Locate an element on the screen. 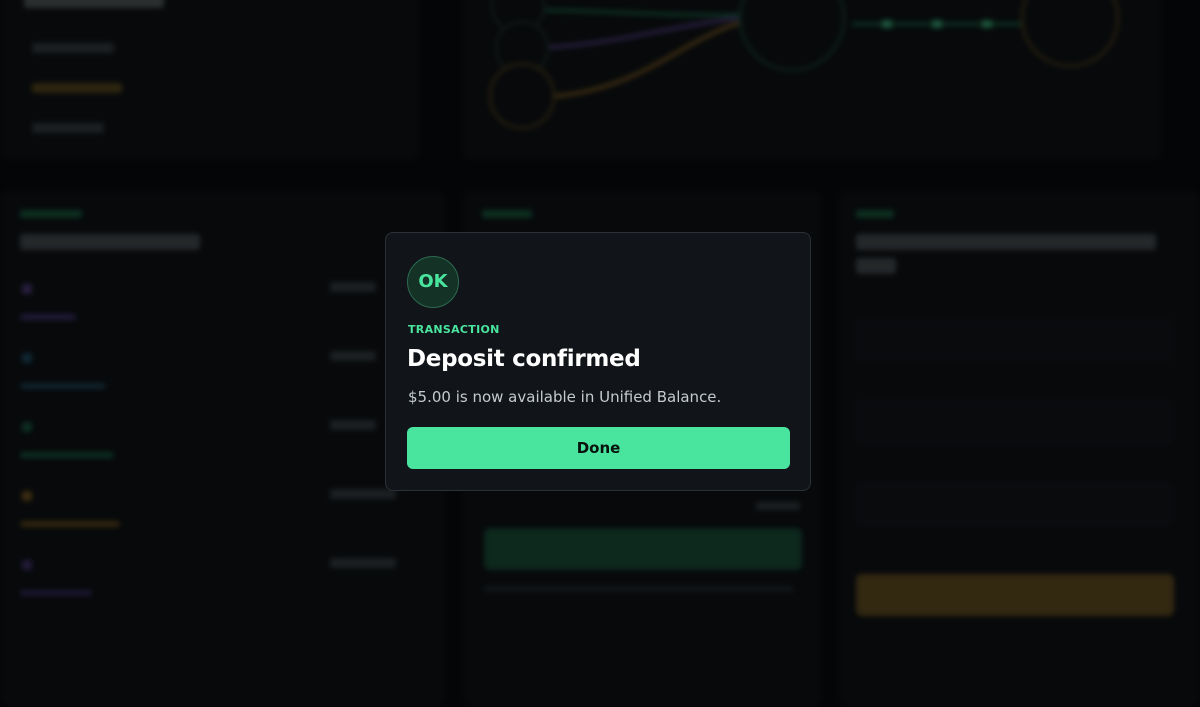 The image size is (1200, 707). dialog-title: Deposit confirmed is located at coordinates (524, 359).